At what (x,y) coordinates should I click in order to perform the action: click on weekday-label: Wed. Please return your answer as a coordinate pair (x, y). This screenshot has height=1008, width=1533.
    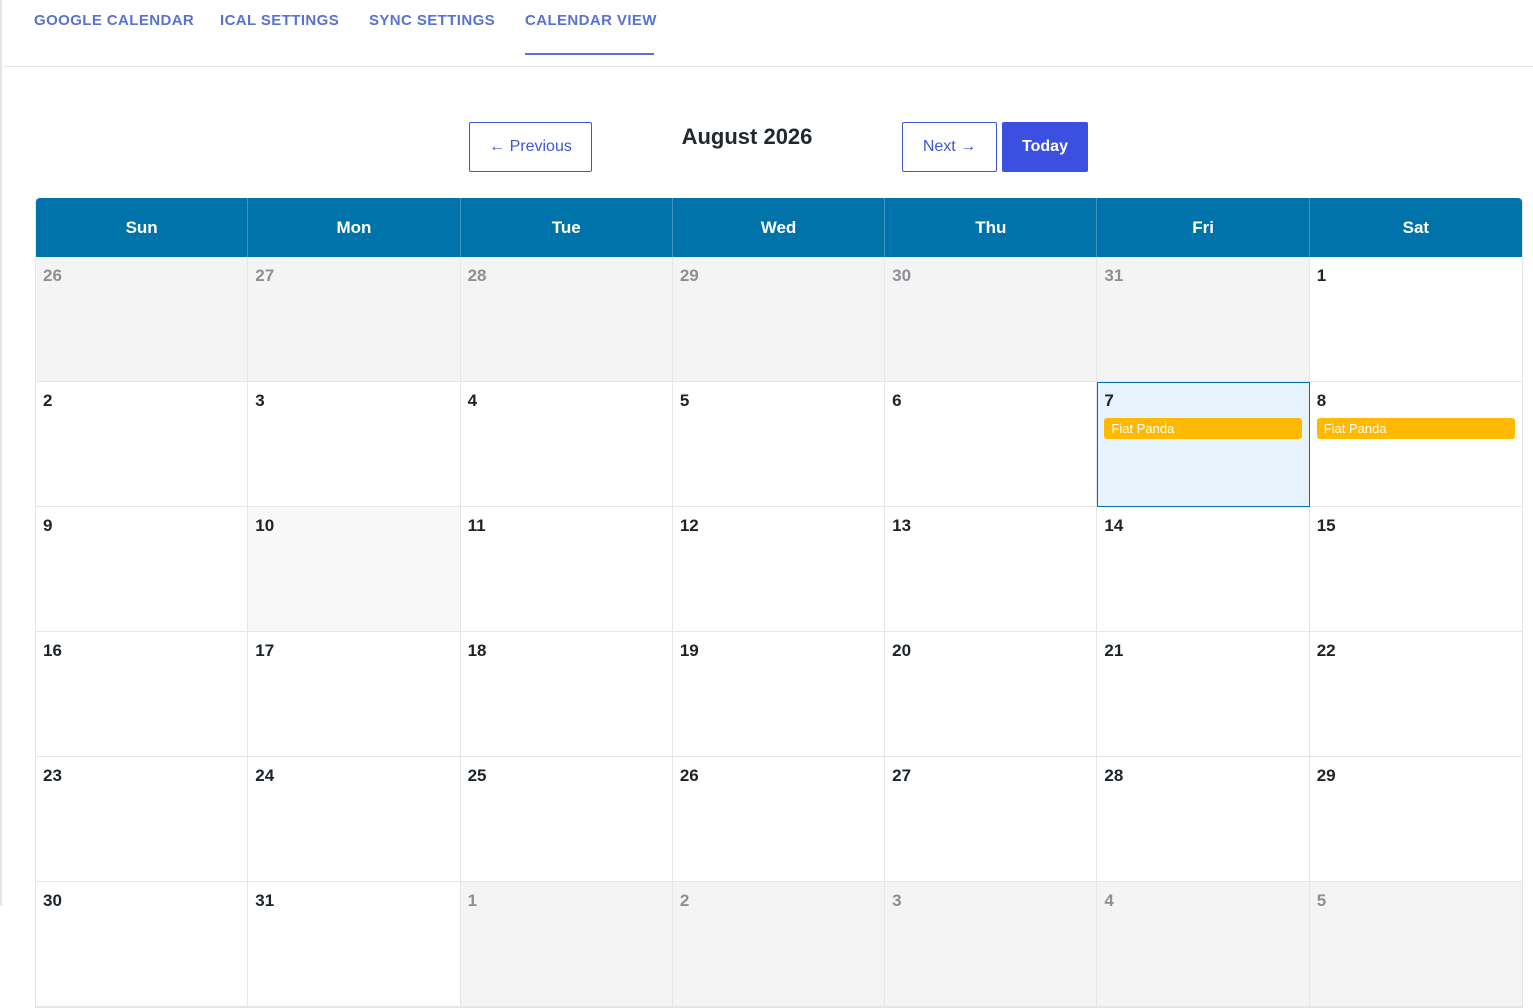
    Looking at the image, I should click on (779, 227).